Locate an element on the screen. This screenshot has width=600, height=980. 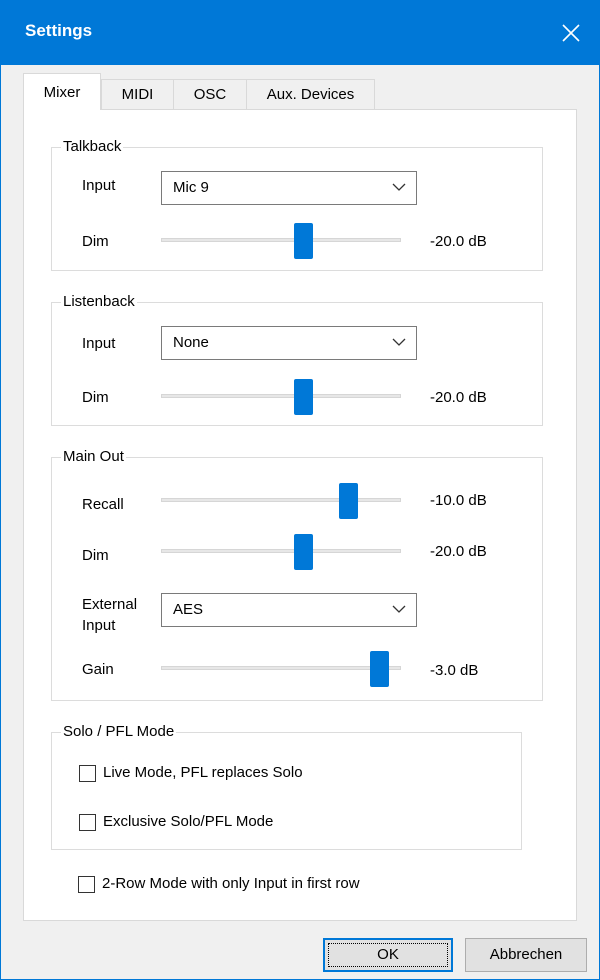
listenback-dim-label: Dim is located at coordinates (95, 397).